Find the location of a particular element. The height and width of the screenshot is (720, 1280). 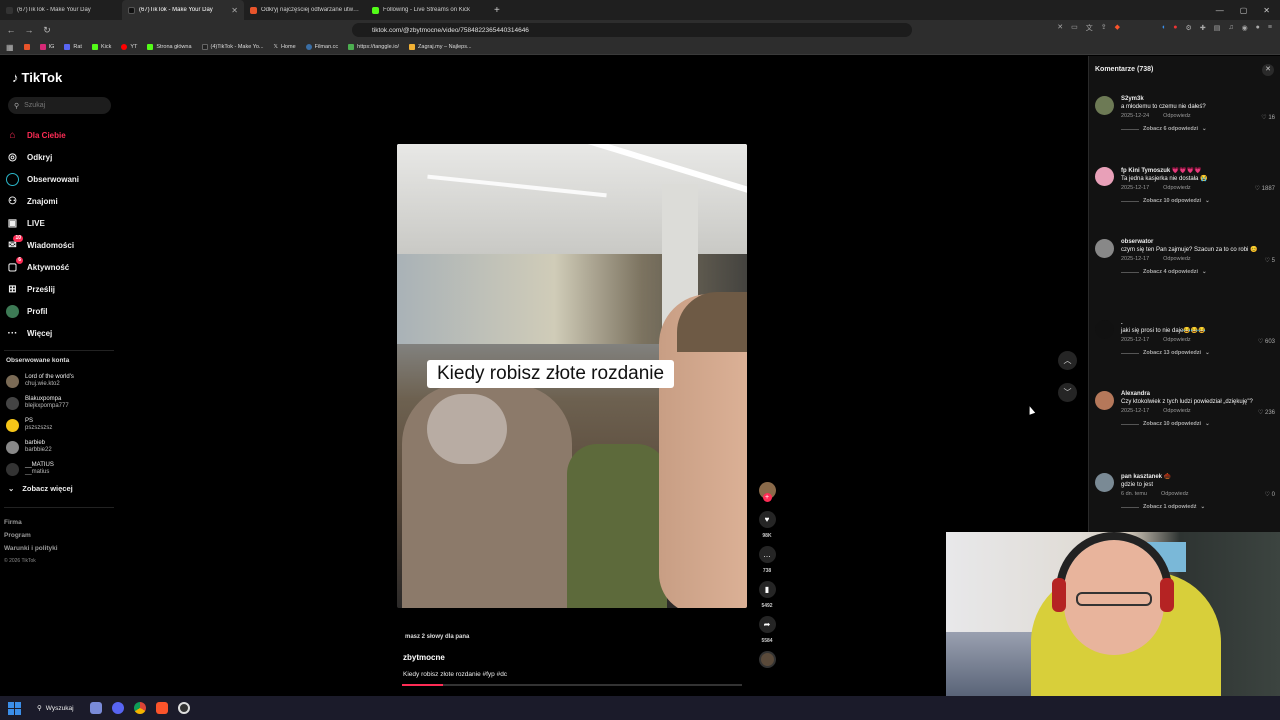

close-tab-icon: ✕ is located at coordinates (234, 10).